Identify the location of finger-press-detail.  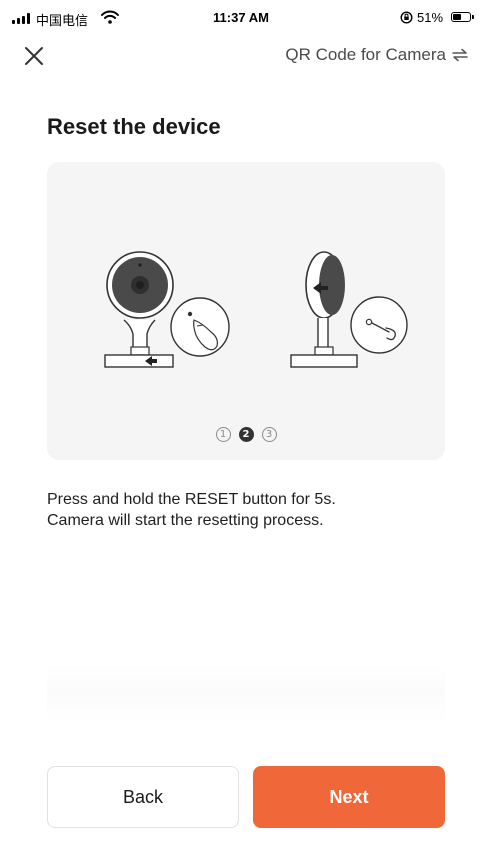
(200, 327).